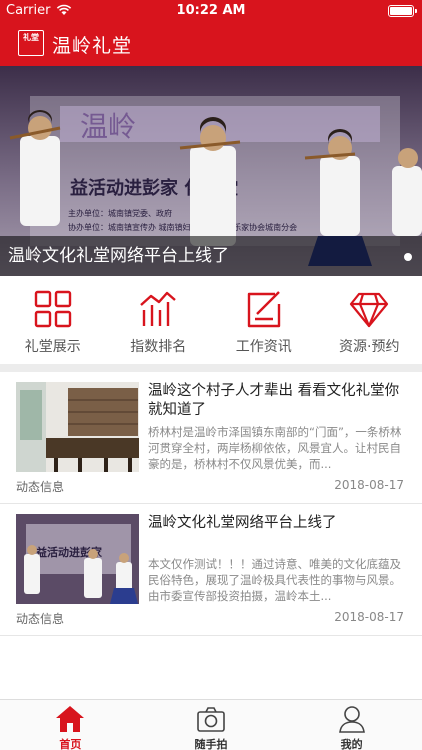 This screenshot has height=750, width=422. I want to click on tab-snapshot: 随手拍, so click(211, 725).